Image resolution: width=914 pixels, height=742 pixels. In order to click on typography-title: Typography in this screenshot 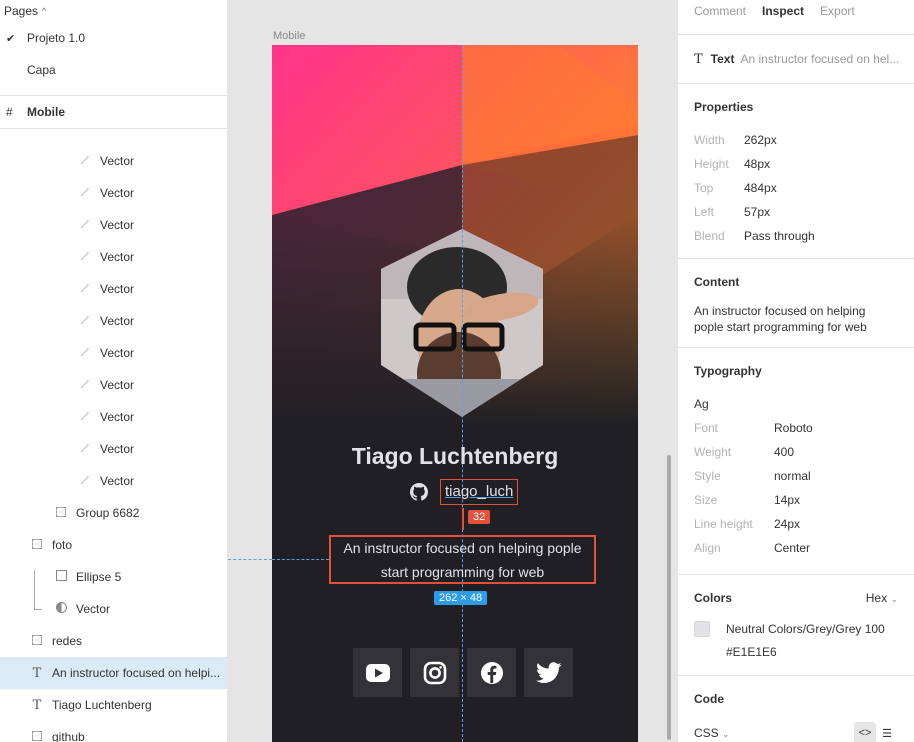, I will do `click(728, 371)`.